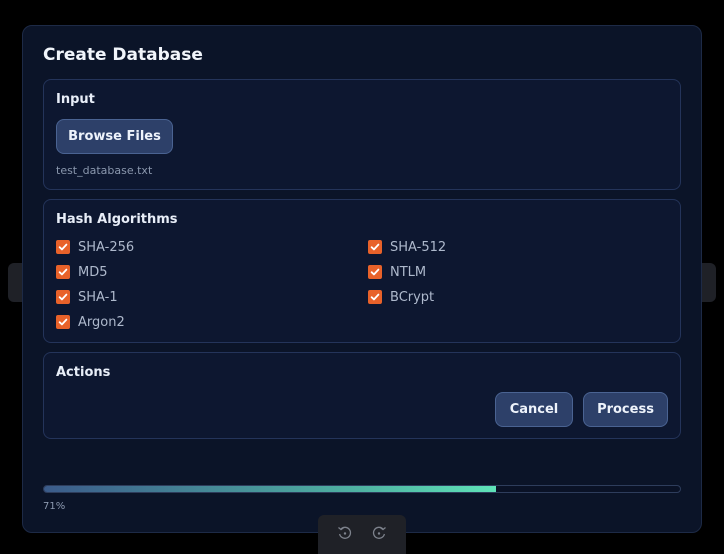 This screenshot has width=724, height=554. I want to click on process-label: Process, so click(625, 409).